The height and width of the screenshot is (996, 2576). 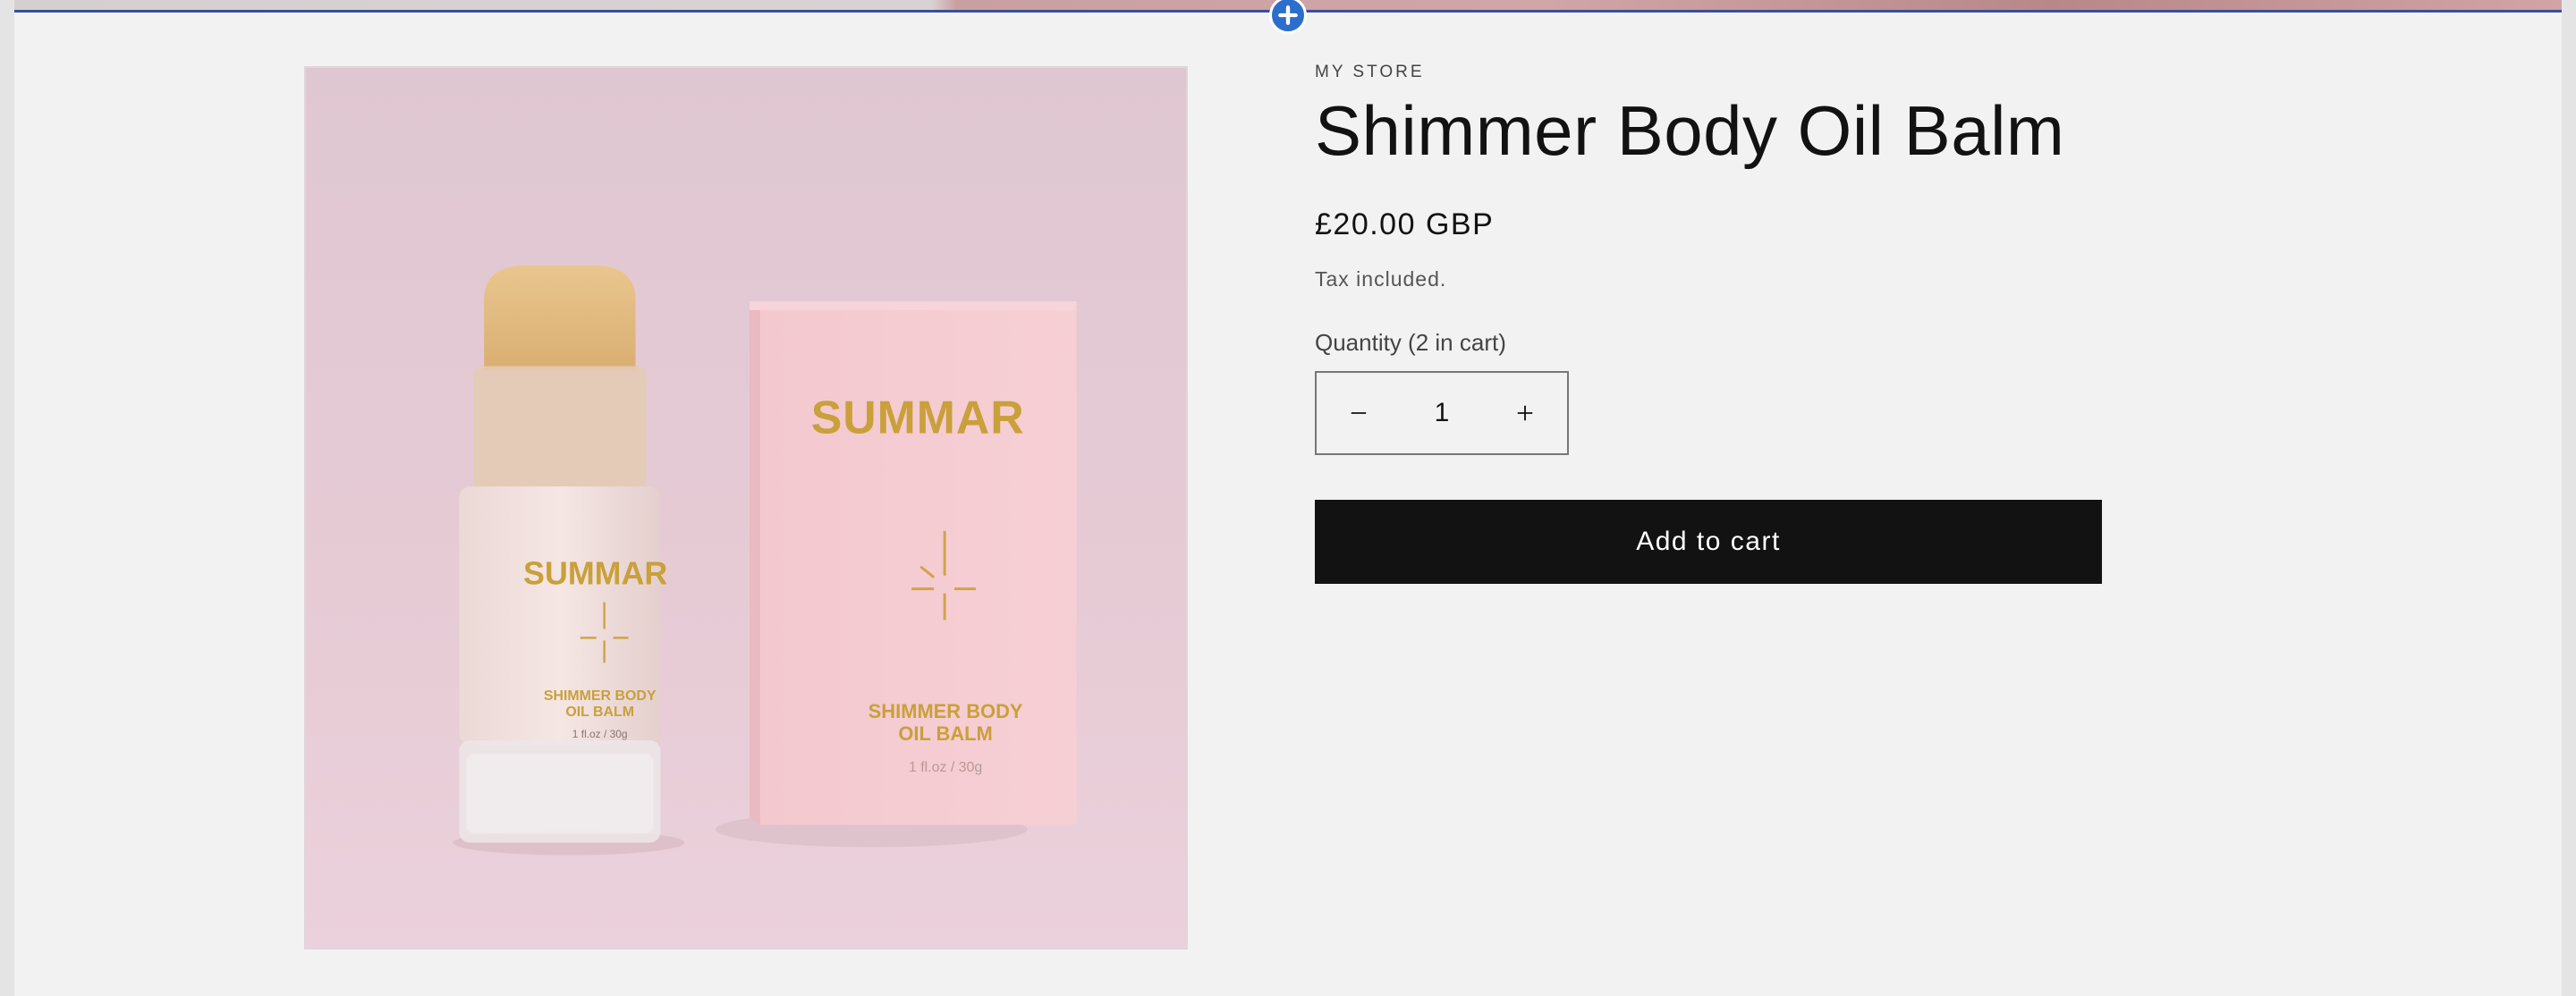 What do you see at coordinates (1410, 342) in the screenshot?
I see `quantity-label: Quantity (2 in cart)` at bounding box center [1410, 342].